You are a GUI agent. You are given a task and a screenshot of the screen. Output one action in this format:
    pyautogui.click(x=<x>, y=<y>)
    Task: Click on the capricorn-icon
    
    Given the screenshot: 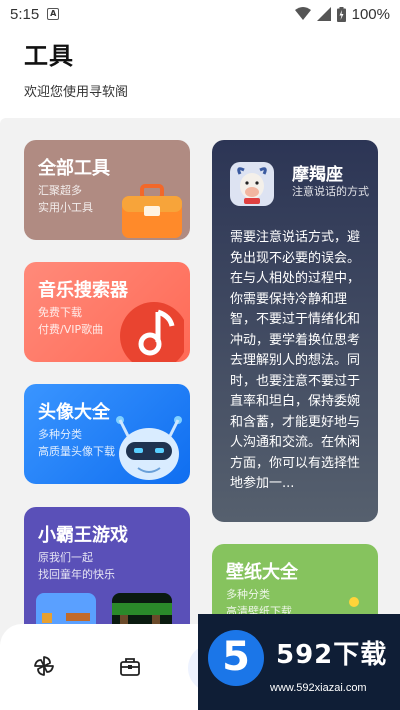 What is the action you would take?
    pyautogui.click(x=252, y=184)
    